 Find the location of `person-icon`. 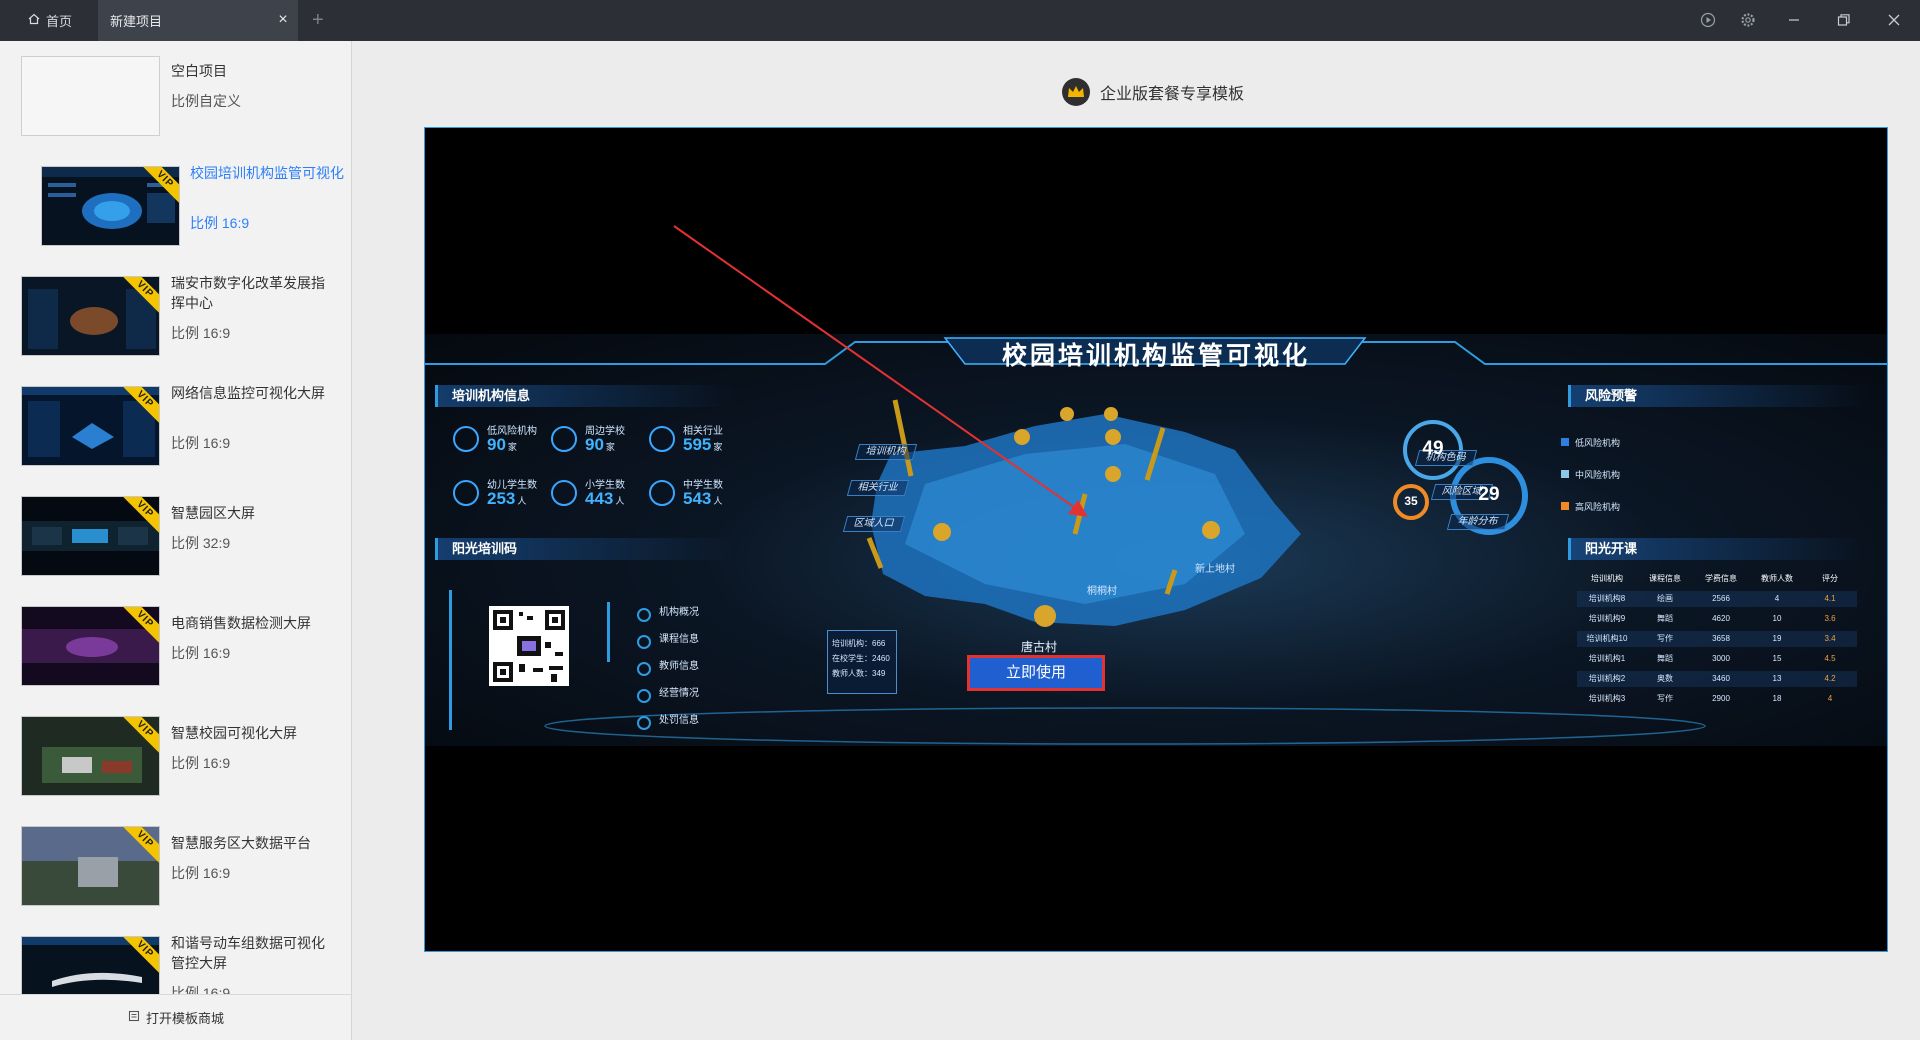

person-icon is located at coordinates (662, 493).